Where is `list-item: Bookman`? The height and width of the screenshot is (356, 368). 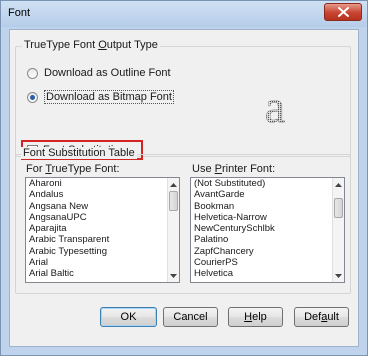 list-item: Bookman is located at coordinates (267, 206).